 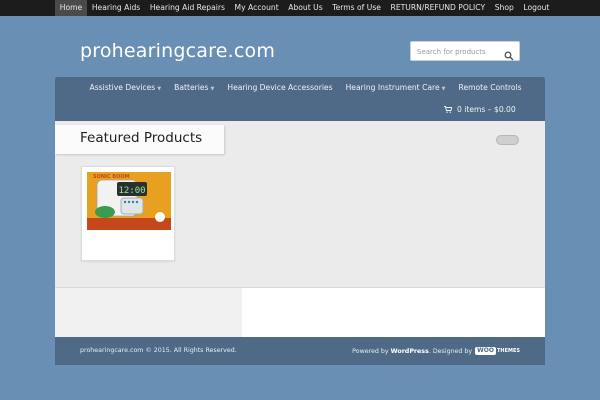 I want to click on cart-icon, so click(x=448, y=109).